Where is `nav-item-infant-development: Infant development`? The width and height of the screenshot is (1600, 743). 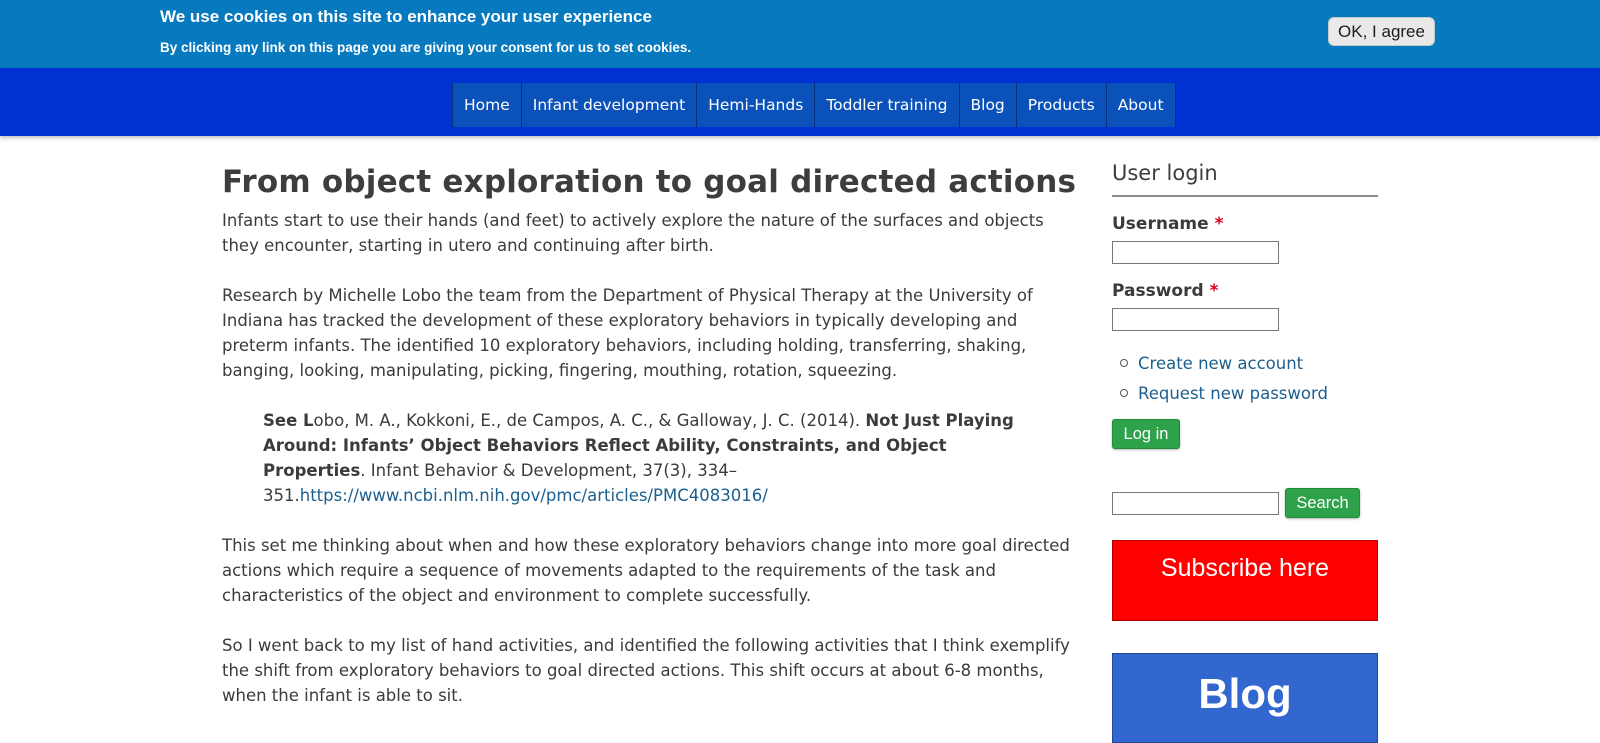
nav-item-infant-development: Infant development is located at coordinates (609, 105).